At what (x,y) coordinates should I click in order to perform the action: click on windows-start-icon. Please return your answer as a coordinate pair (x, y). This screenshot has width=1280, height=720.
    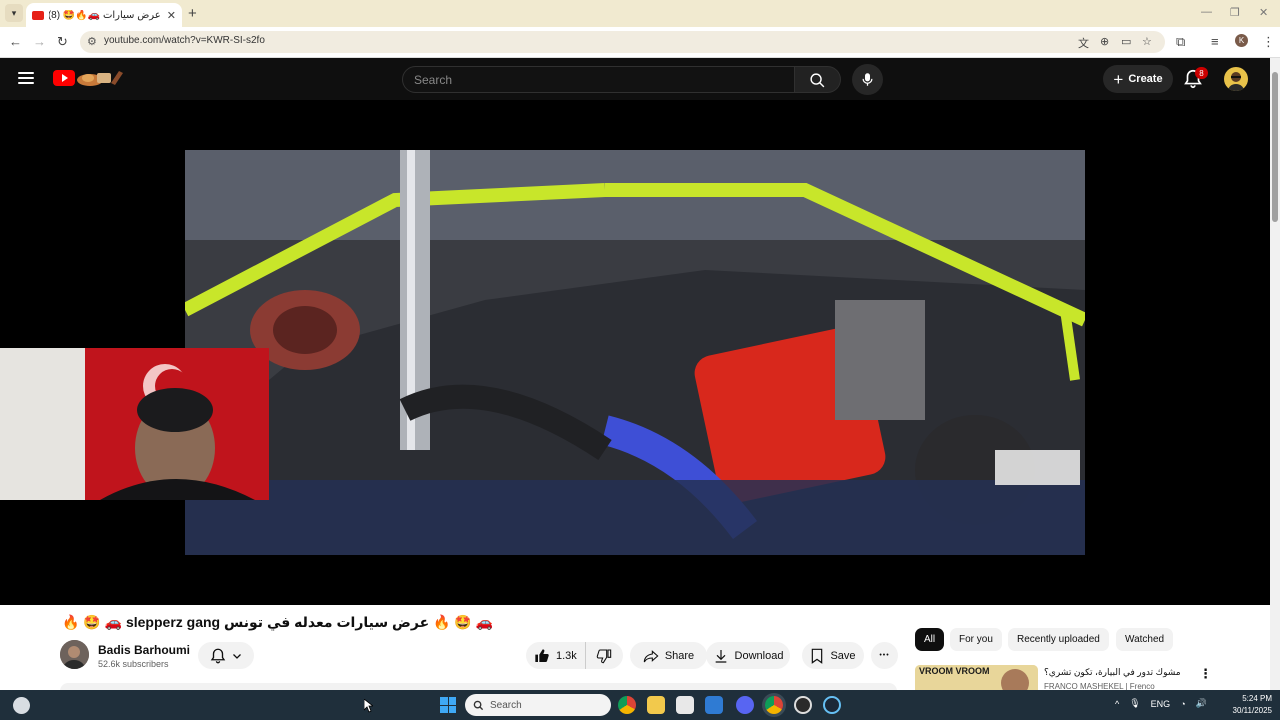
    Looking at the image, I should click on (448, 705).